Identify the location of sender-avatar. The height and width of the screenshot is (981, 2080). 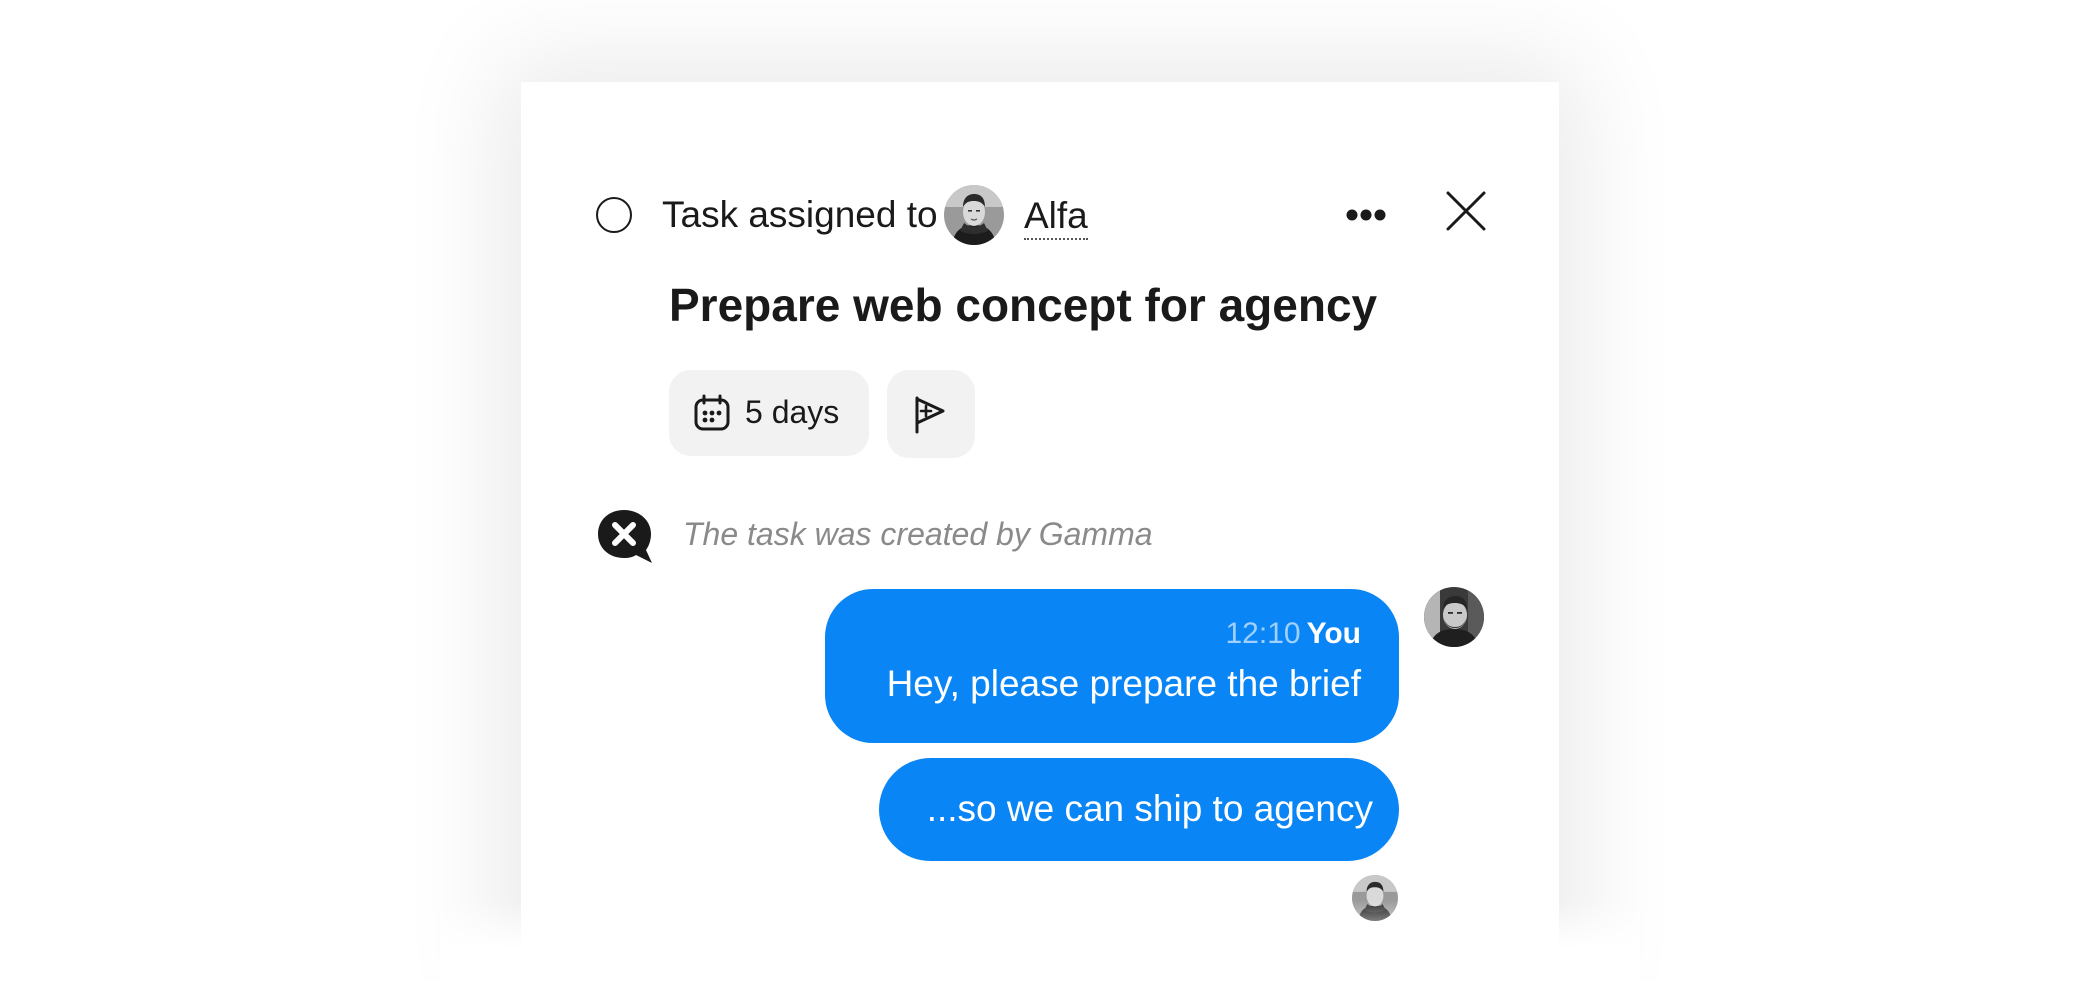
(1454, 617).